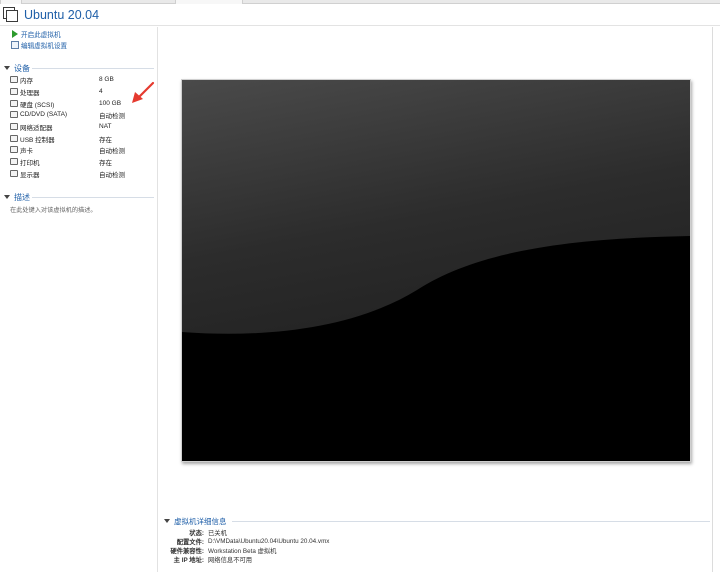 The width and height of the screenshot is (720, 572). I want to click on device-value: 100 GB, so click(110, 103).